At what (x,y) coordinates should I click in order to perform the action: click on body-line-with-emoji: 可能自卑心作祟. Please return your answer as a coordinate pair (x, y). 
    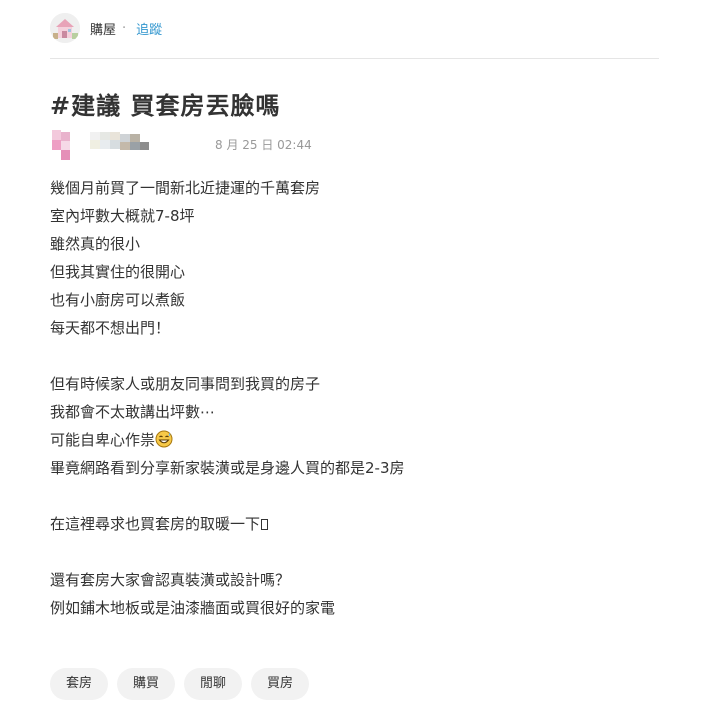
    Looking at the image, I should click on (350, 440).